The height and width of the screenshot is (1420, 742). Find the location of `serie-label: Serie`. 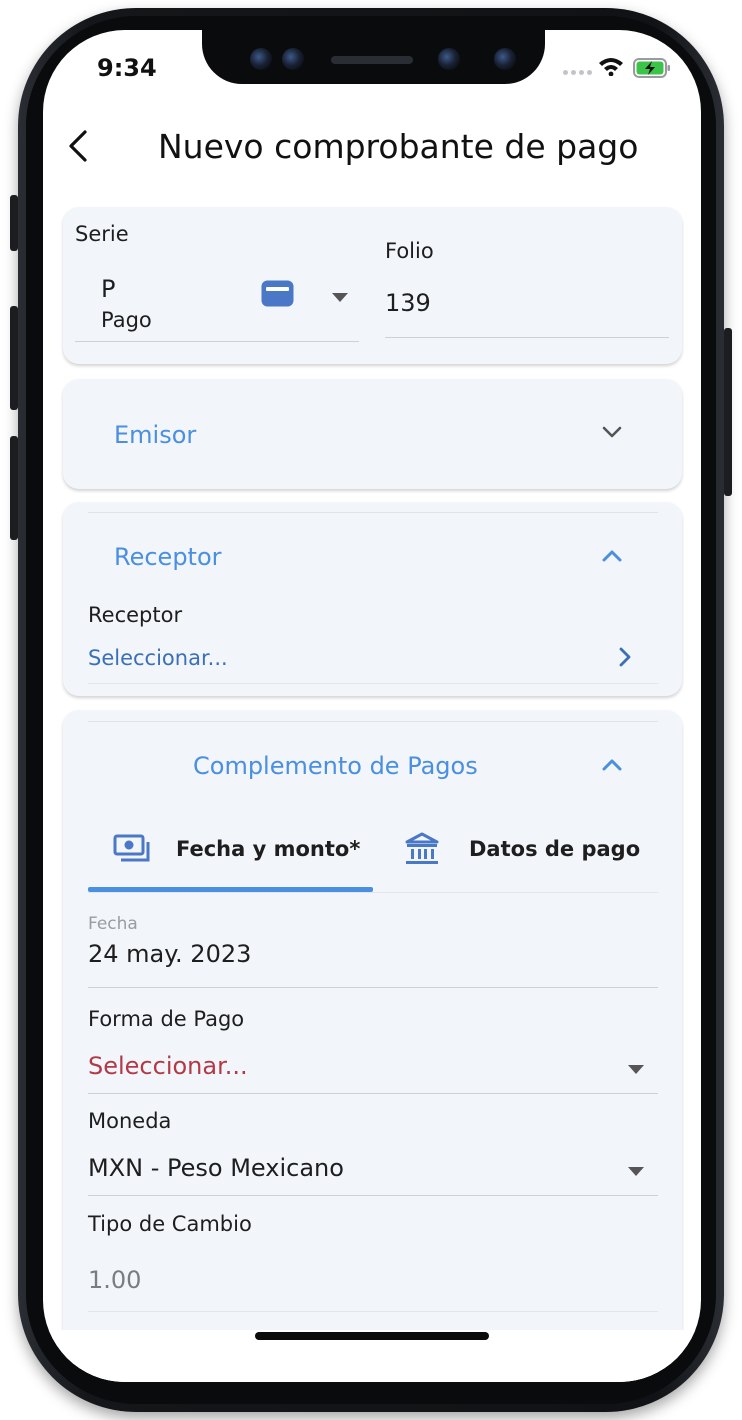

serie-label: Serie is located at coordinates (102, 234).